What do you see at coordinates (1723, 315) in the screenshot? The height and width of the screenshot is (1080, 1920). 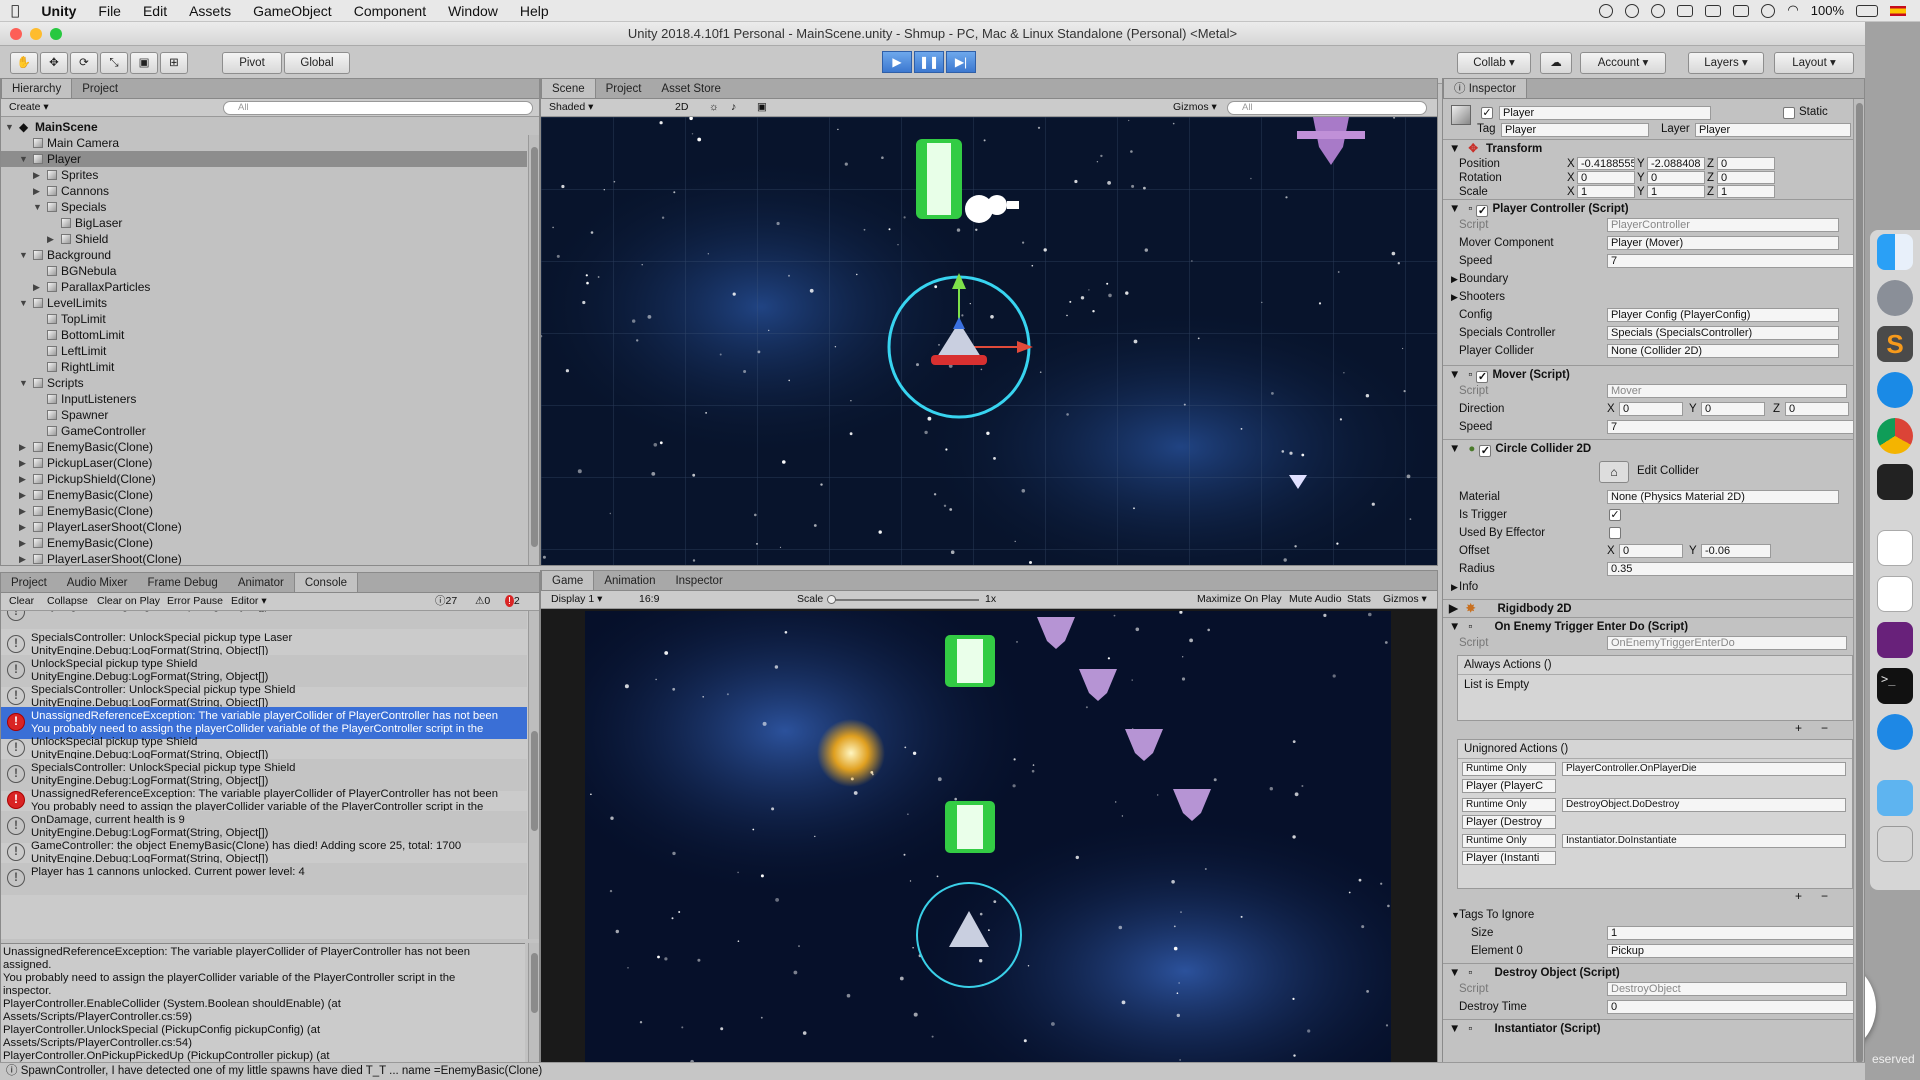 I see `field-value: Player Config (PlayerConfig)` at bounding box center [1723, 315].